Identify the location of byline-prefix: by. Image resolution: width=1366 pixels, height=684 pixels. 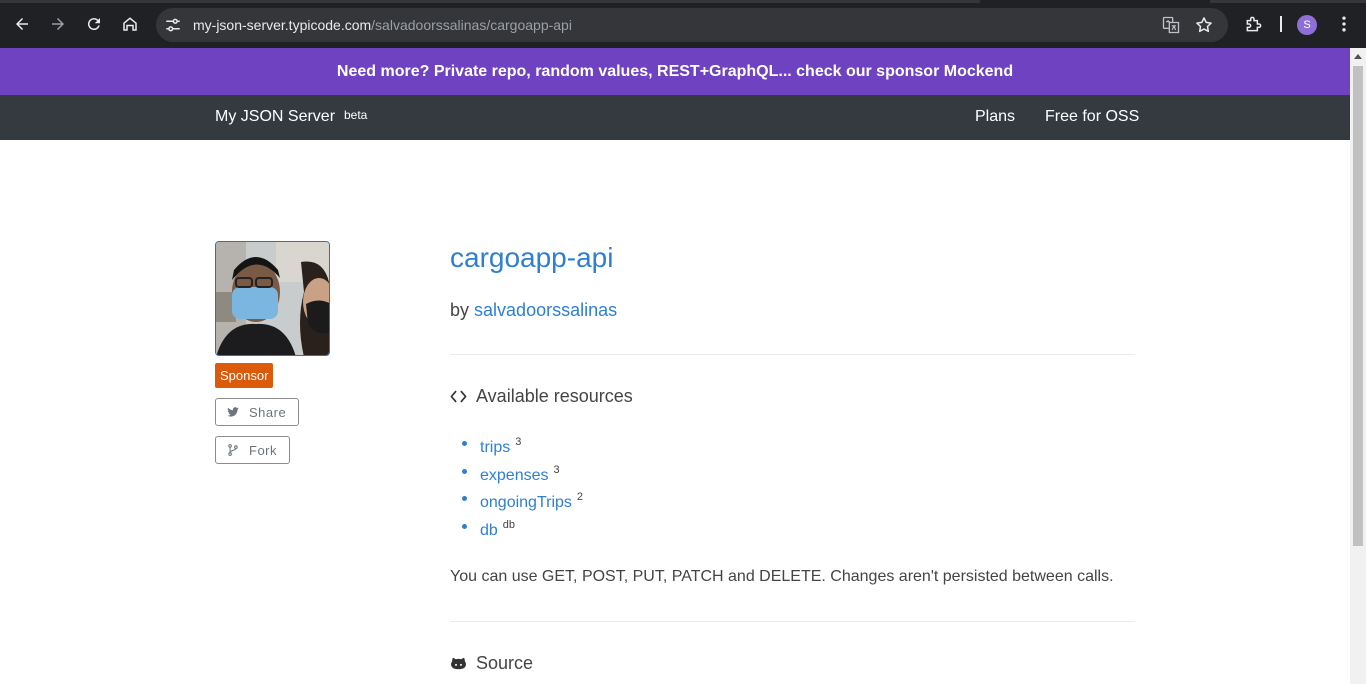
(460, 310).